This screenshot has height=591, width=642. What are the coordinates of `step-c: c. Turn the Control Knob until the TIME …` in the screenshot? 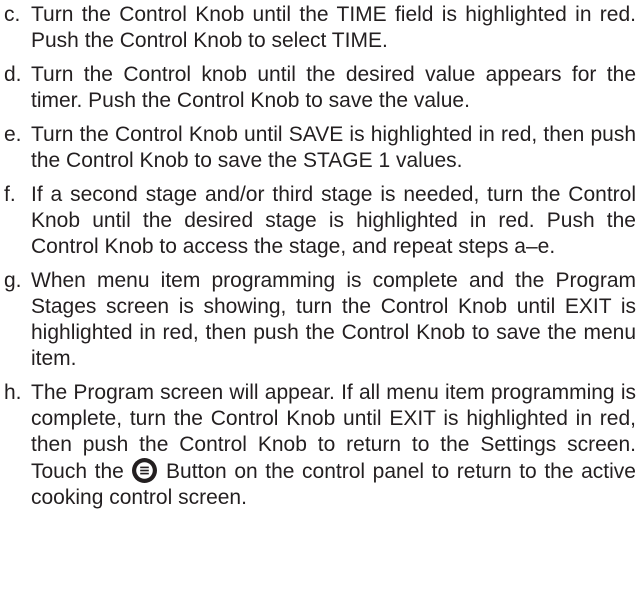 It's located at (320, 28).